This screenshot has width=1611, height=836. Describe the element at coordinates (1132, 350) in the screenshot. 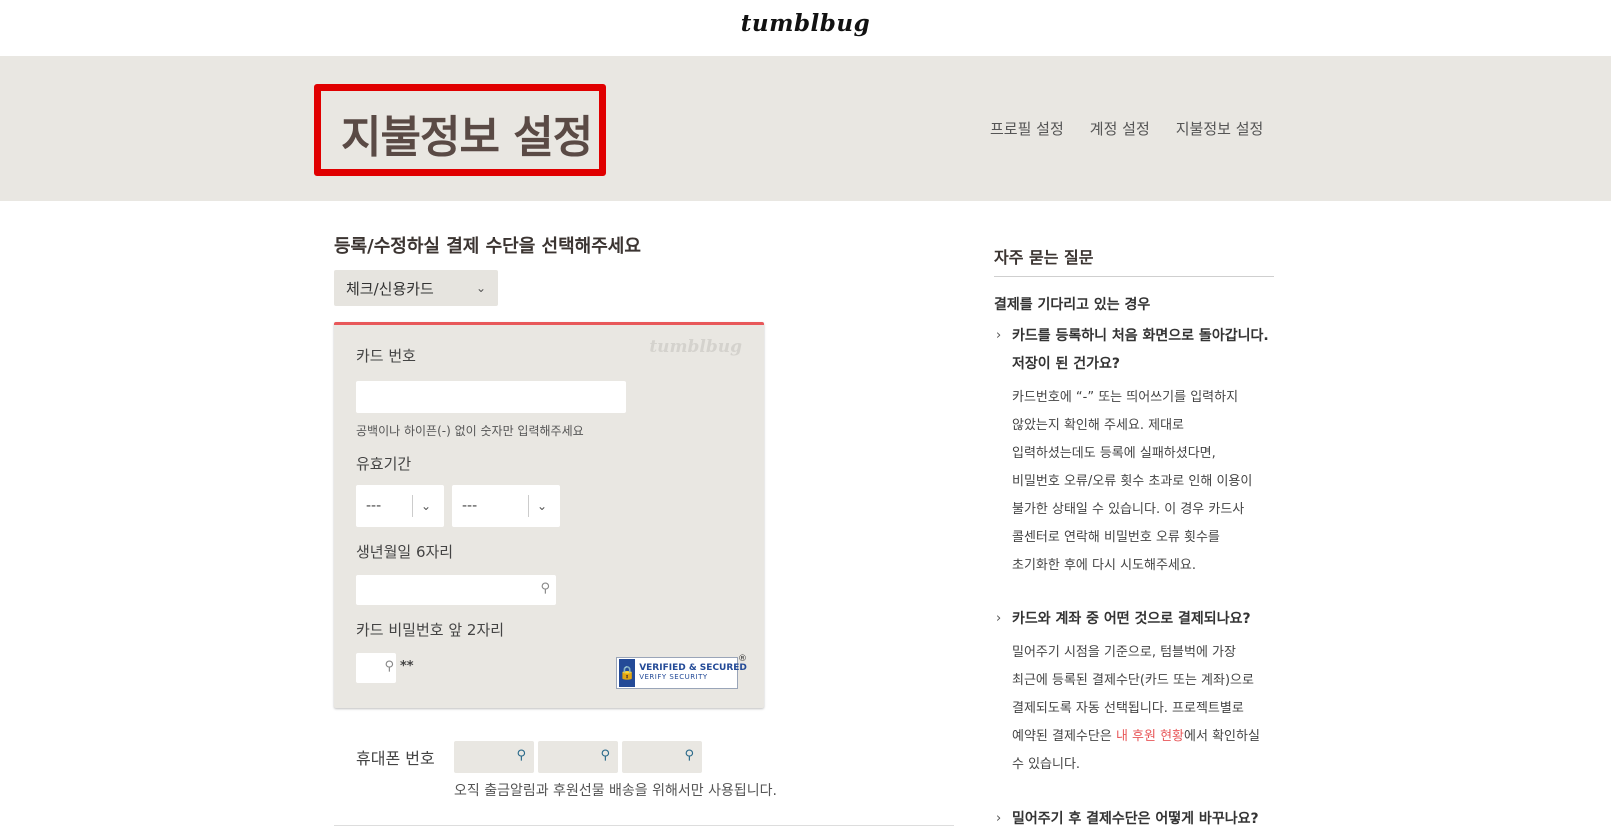

I see `faq-question-1: › 카드를 등록하니 처음 화면으로 돌아갑니다. 저장이 된 건가요?` at that location.